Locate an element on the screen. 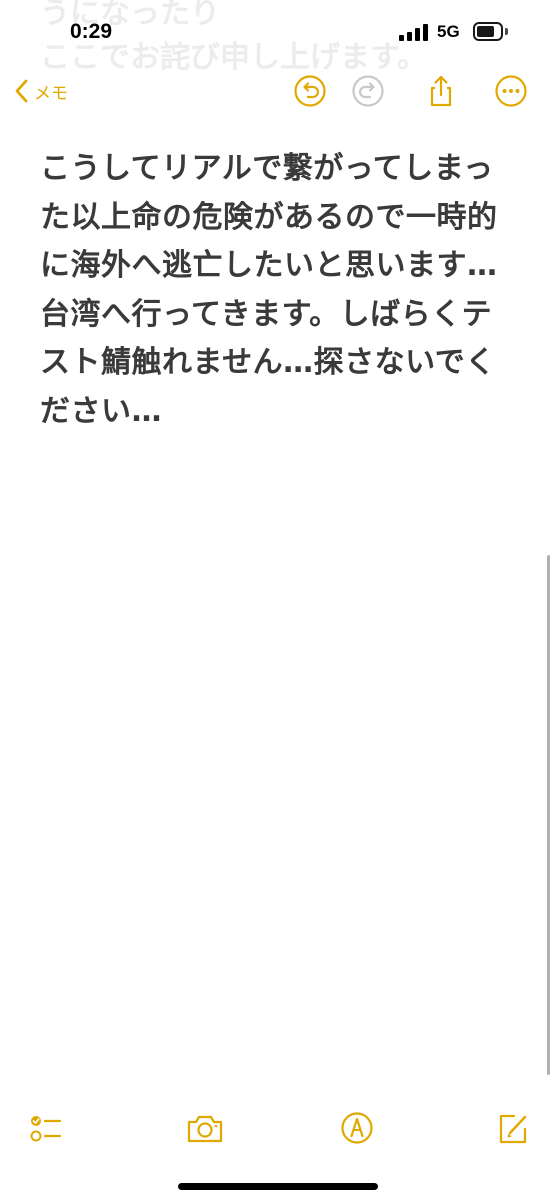 This screenshot has width=555, height=1200. back-button-label: メモ is located at coordinates (51, 93).